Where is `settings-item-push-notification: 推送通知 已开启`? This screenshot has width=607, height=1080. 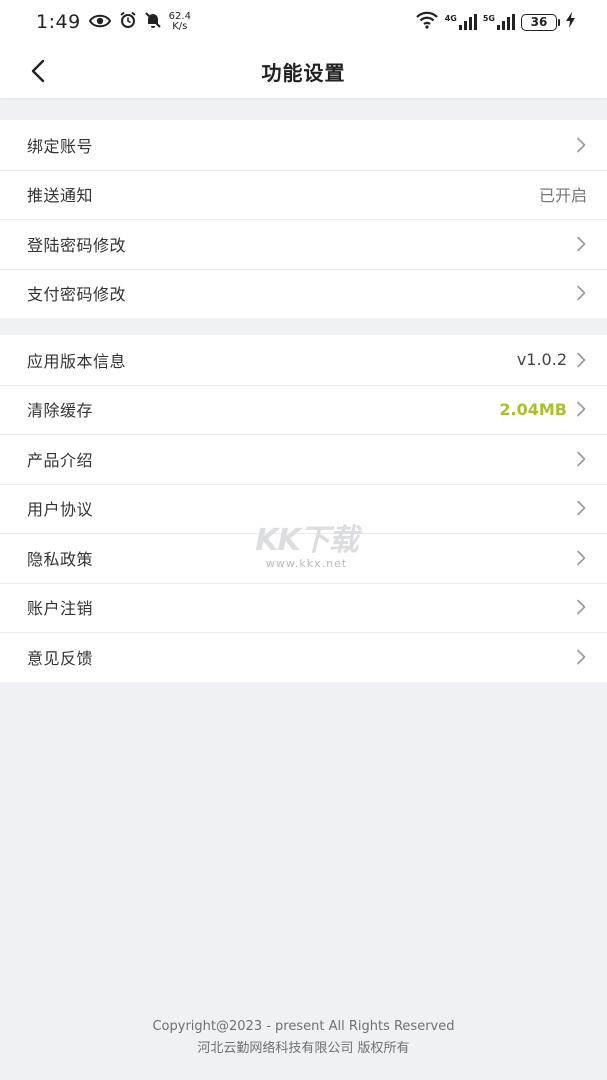 settings-item-push-notification: 推送通知 已开启 is located at coordinates (303, 194).